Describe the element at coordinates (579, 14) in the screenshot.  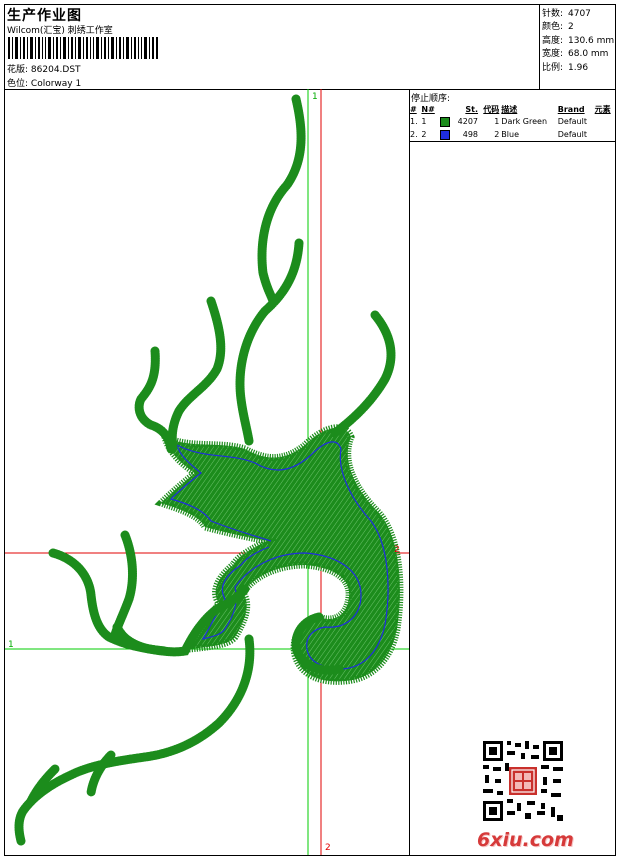
I see `stat-value: 4707` at that location.